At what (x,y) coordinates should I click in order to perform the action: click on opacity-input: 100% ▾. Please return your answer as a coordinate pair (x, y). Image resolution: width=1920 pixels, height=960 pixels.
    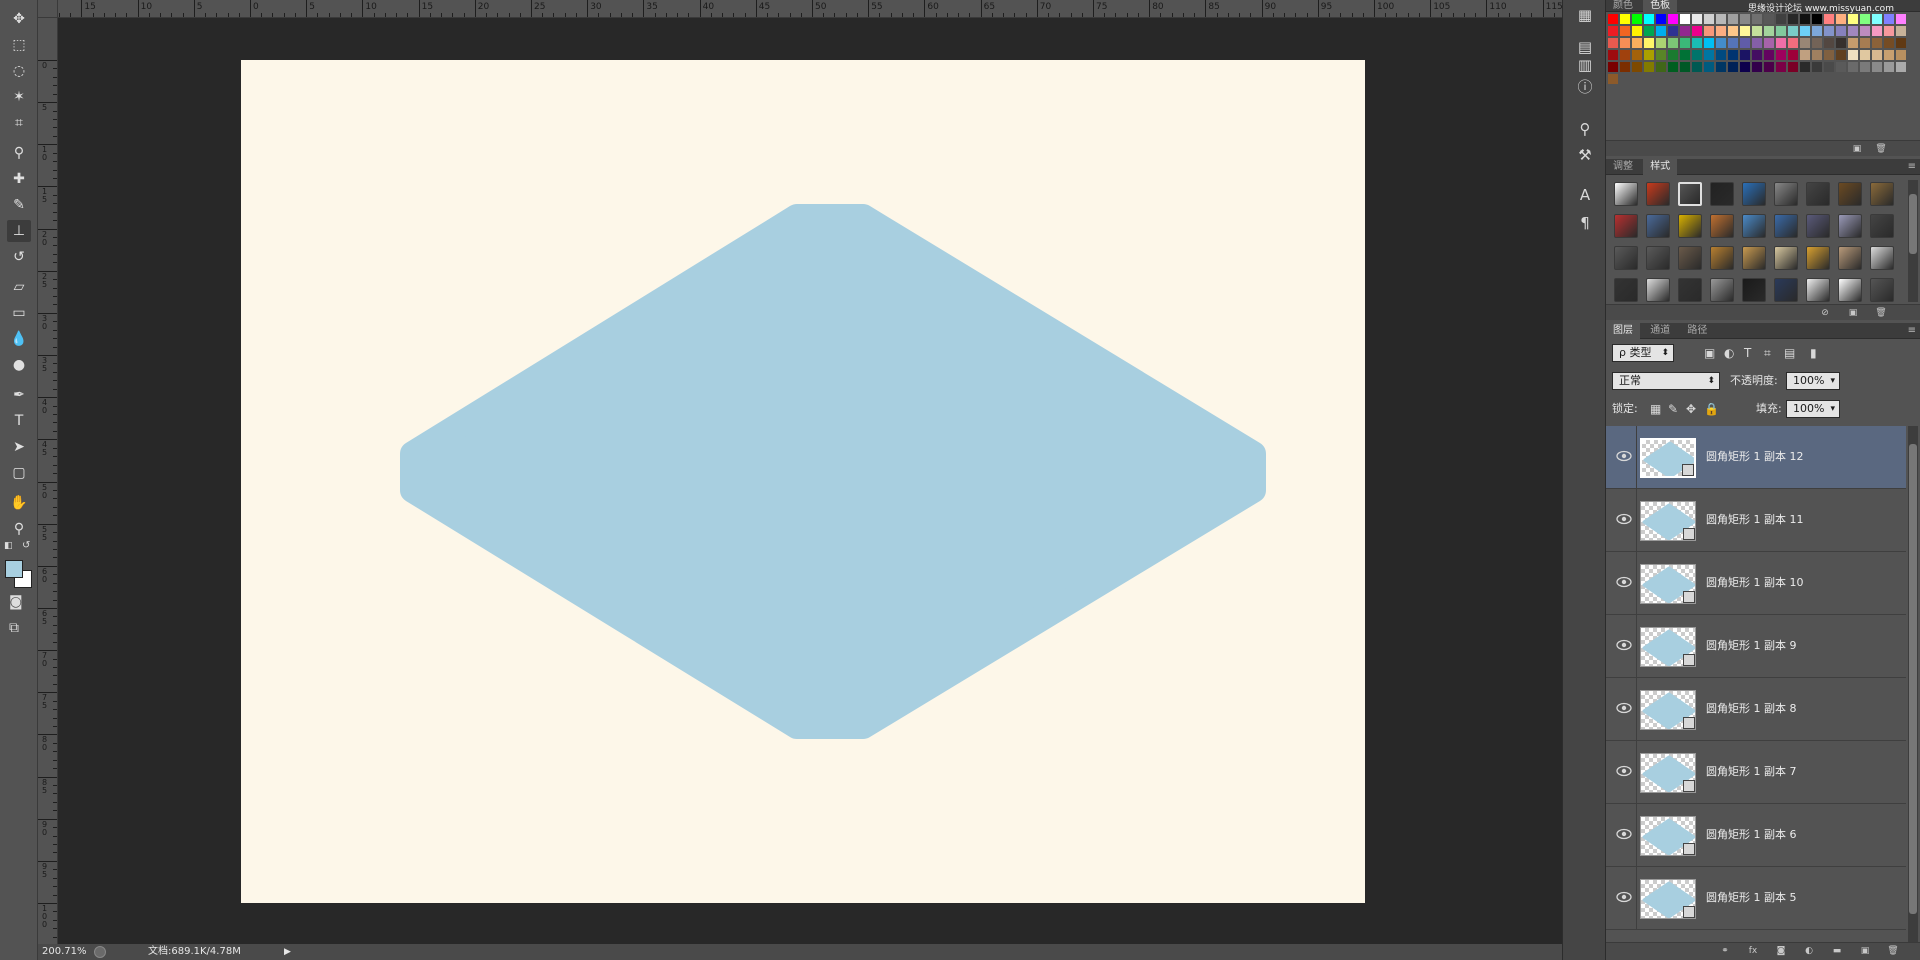
    Looking at the image, I should click on (1813, 381).